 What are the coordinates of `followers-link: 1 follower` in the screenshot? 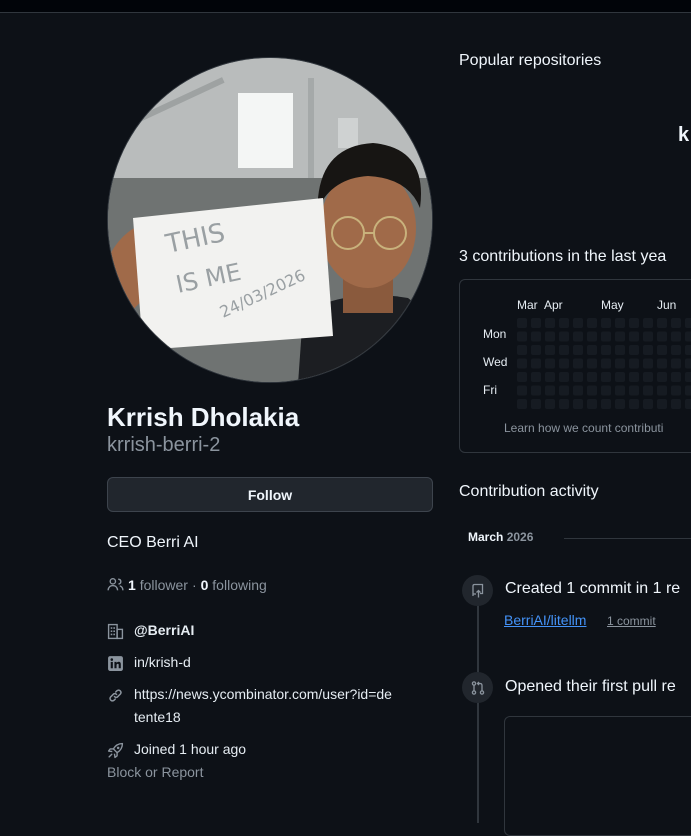 It's located at (158, 585).